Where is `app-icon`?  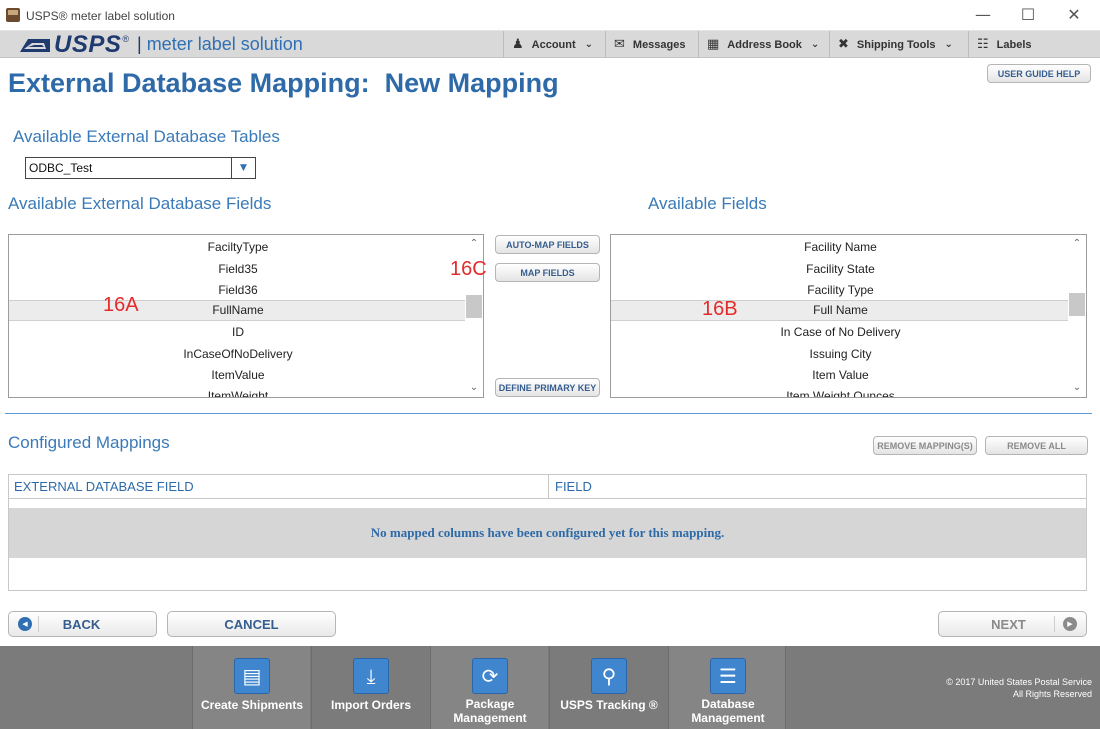
app-icon is located at coordinates (13, 15).